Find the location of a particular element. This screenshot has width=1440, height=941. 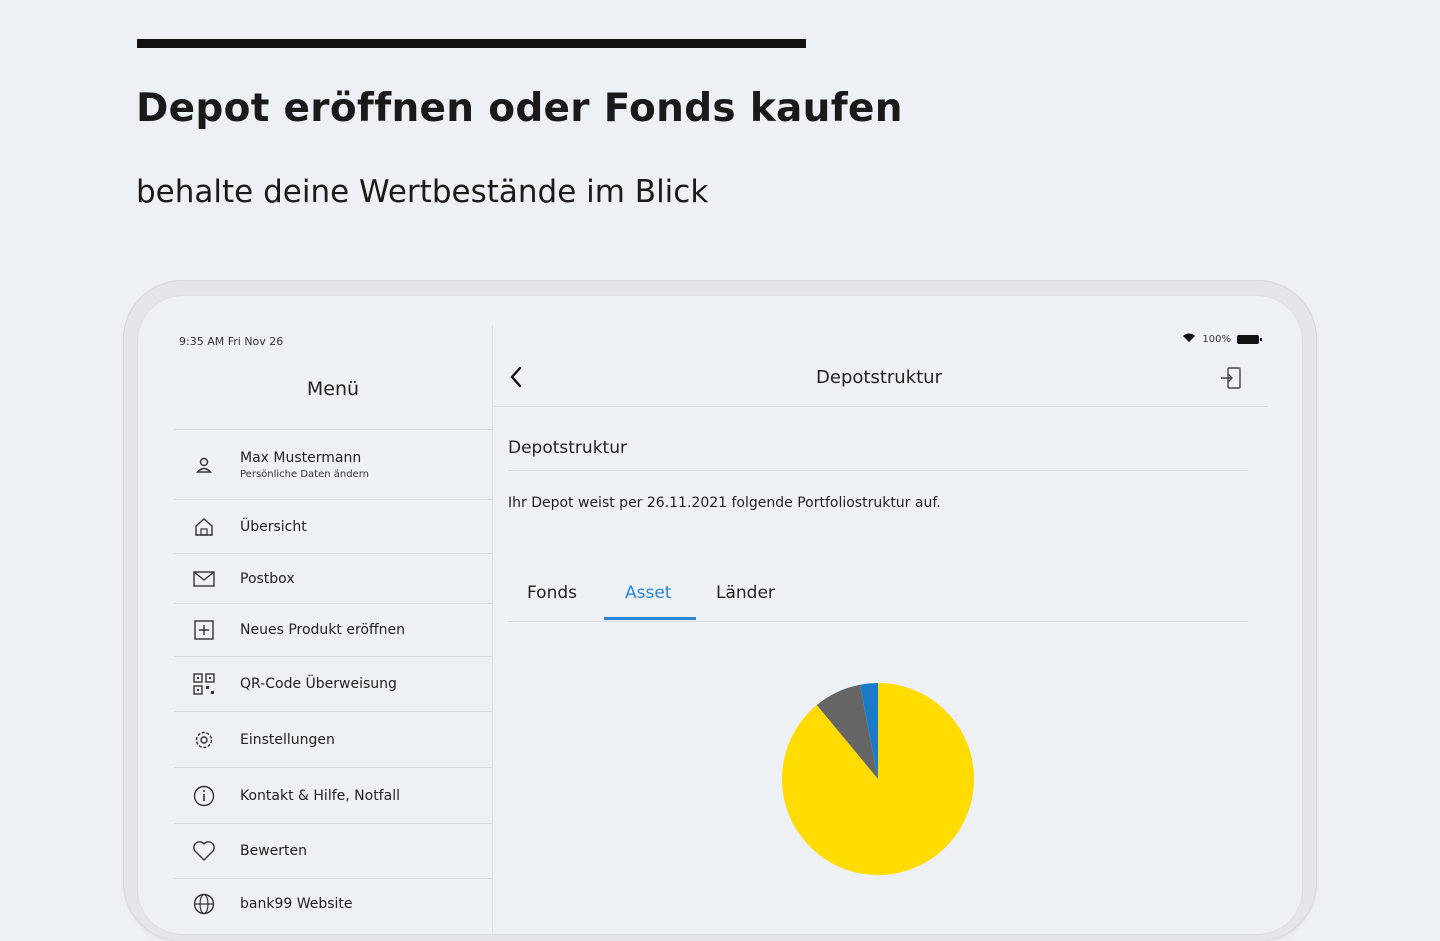

sidebar-item-label: QR-Code Überweisung is located at coordinates (318, 684).